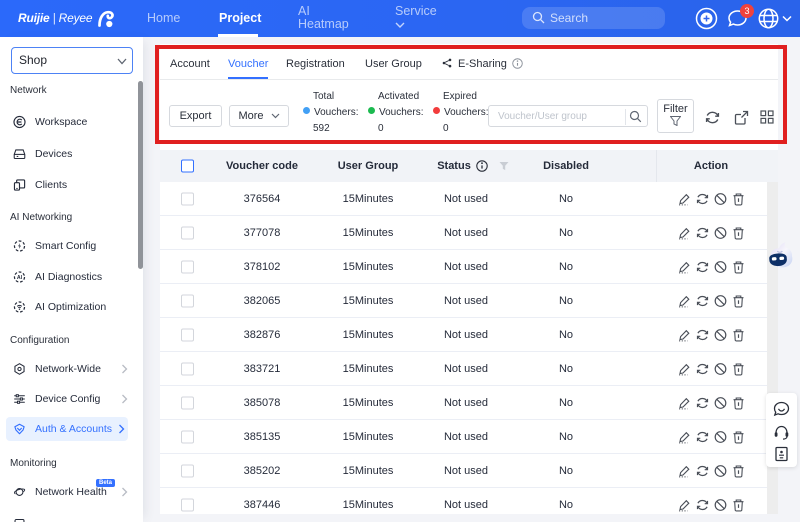 Image resolution: width=800 pixels, height=522 pixels. Describe the element at coordinates (20, 278) in the screenshot. I see `svg-text: AI` at that location.